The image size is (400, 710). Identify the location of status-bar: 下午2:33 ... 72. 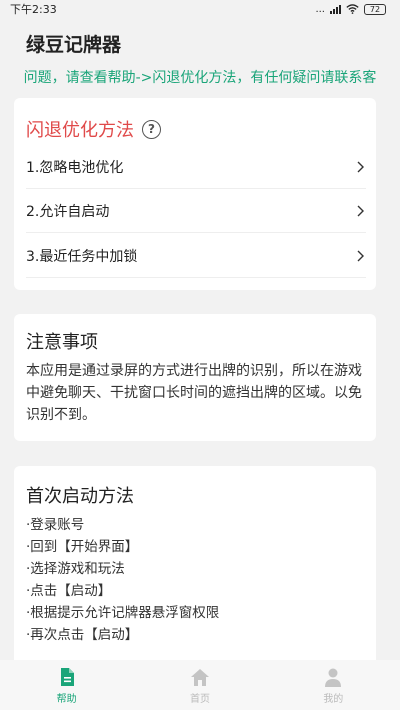
(200, 9).